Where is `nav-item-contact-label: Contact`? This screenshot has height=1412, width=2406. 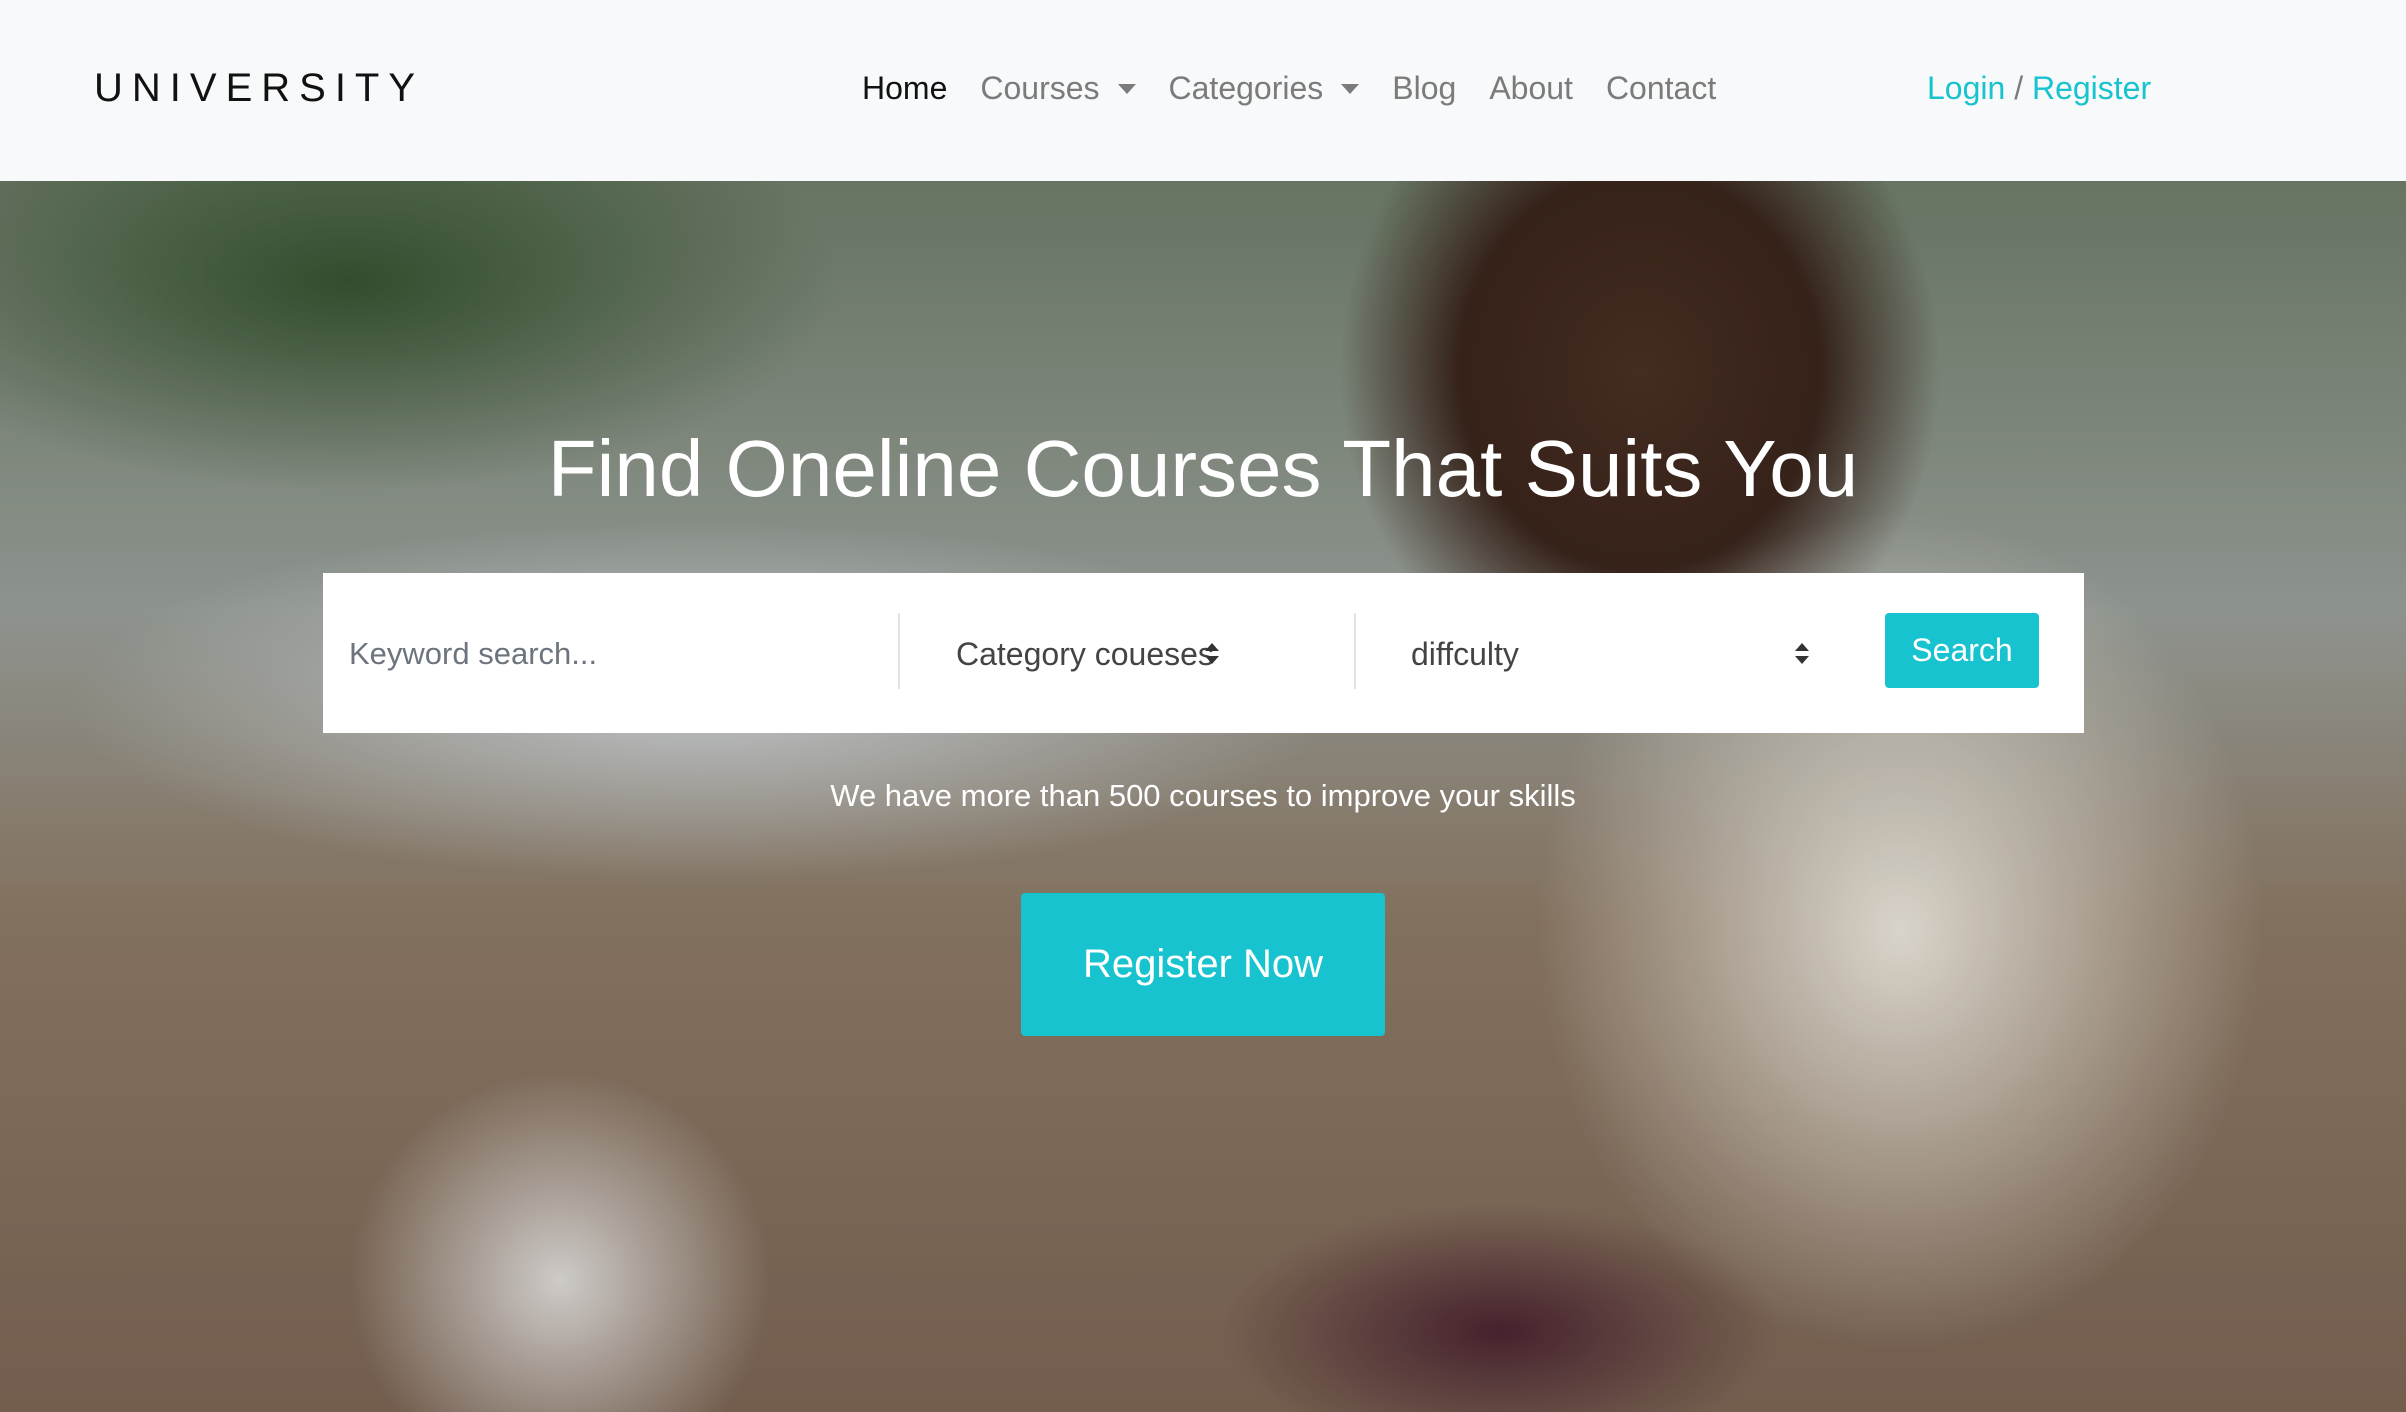 nav-item-contact-label: Contact is located at coordinates (1661, 88).